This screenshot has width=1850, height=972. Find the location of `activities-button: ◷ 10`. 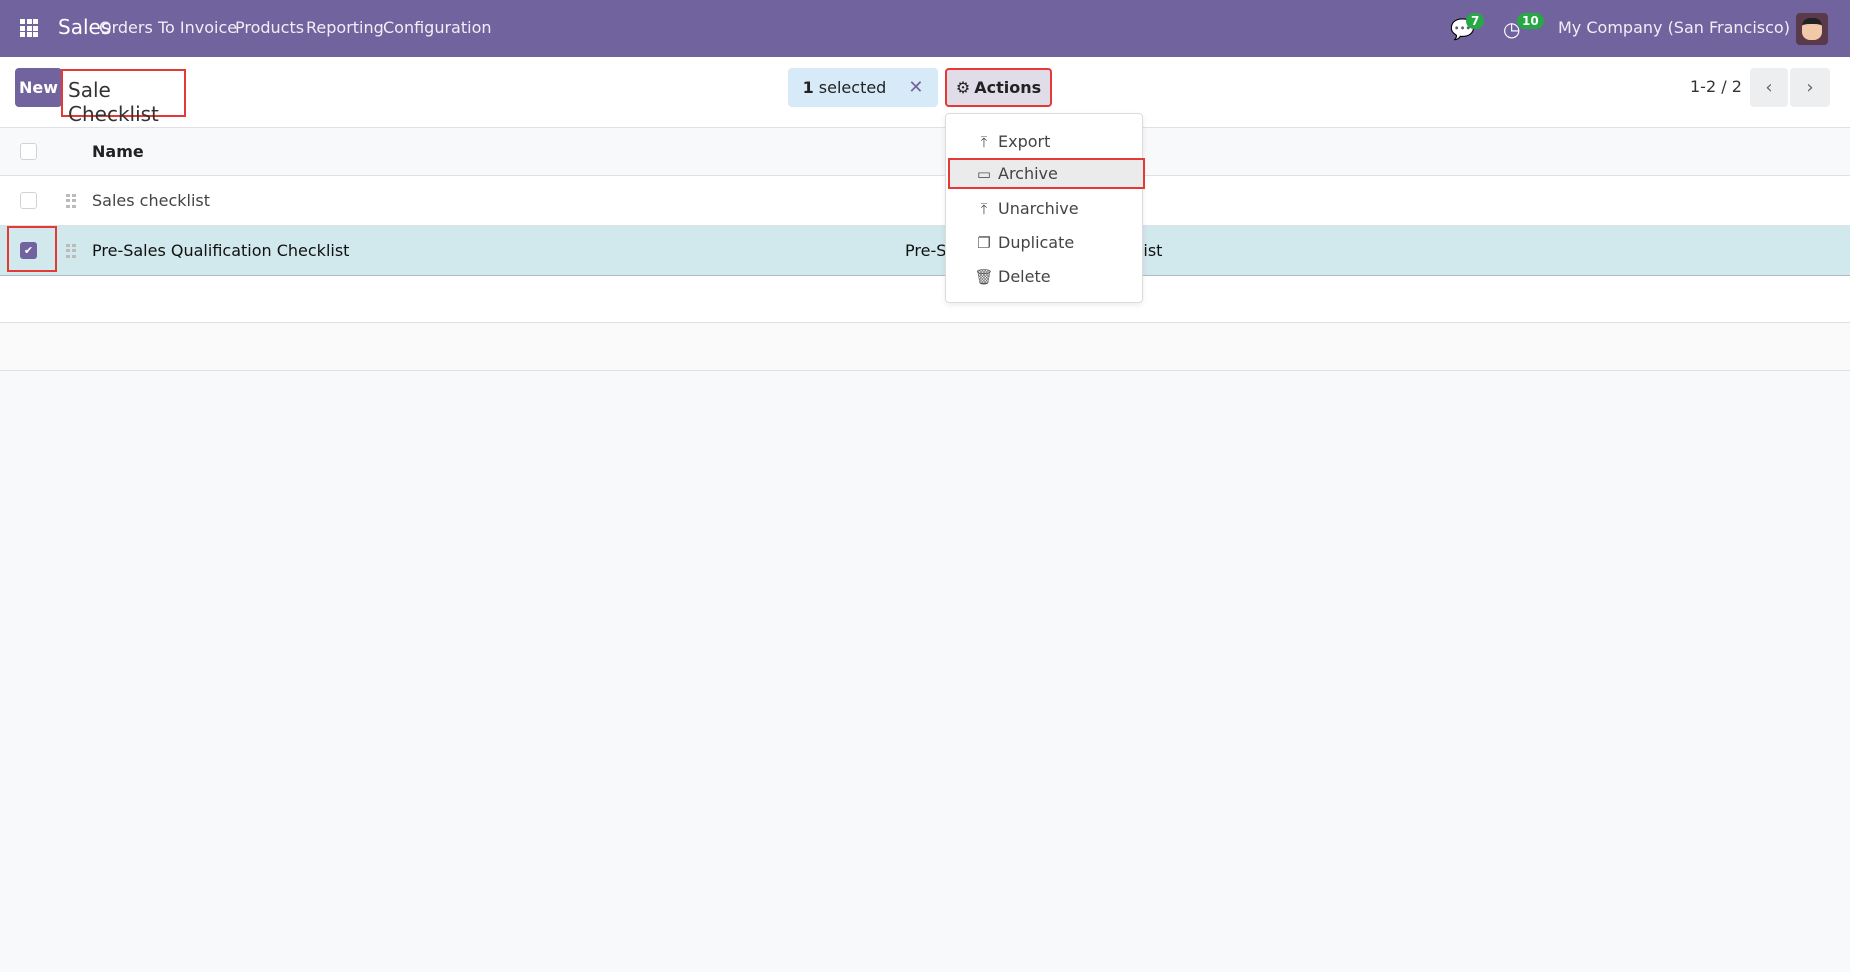

activities-button: ◷ 10 is located at coordinates (1523, 27).